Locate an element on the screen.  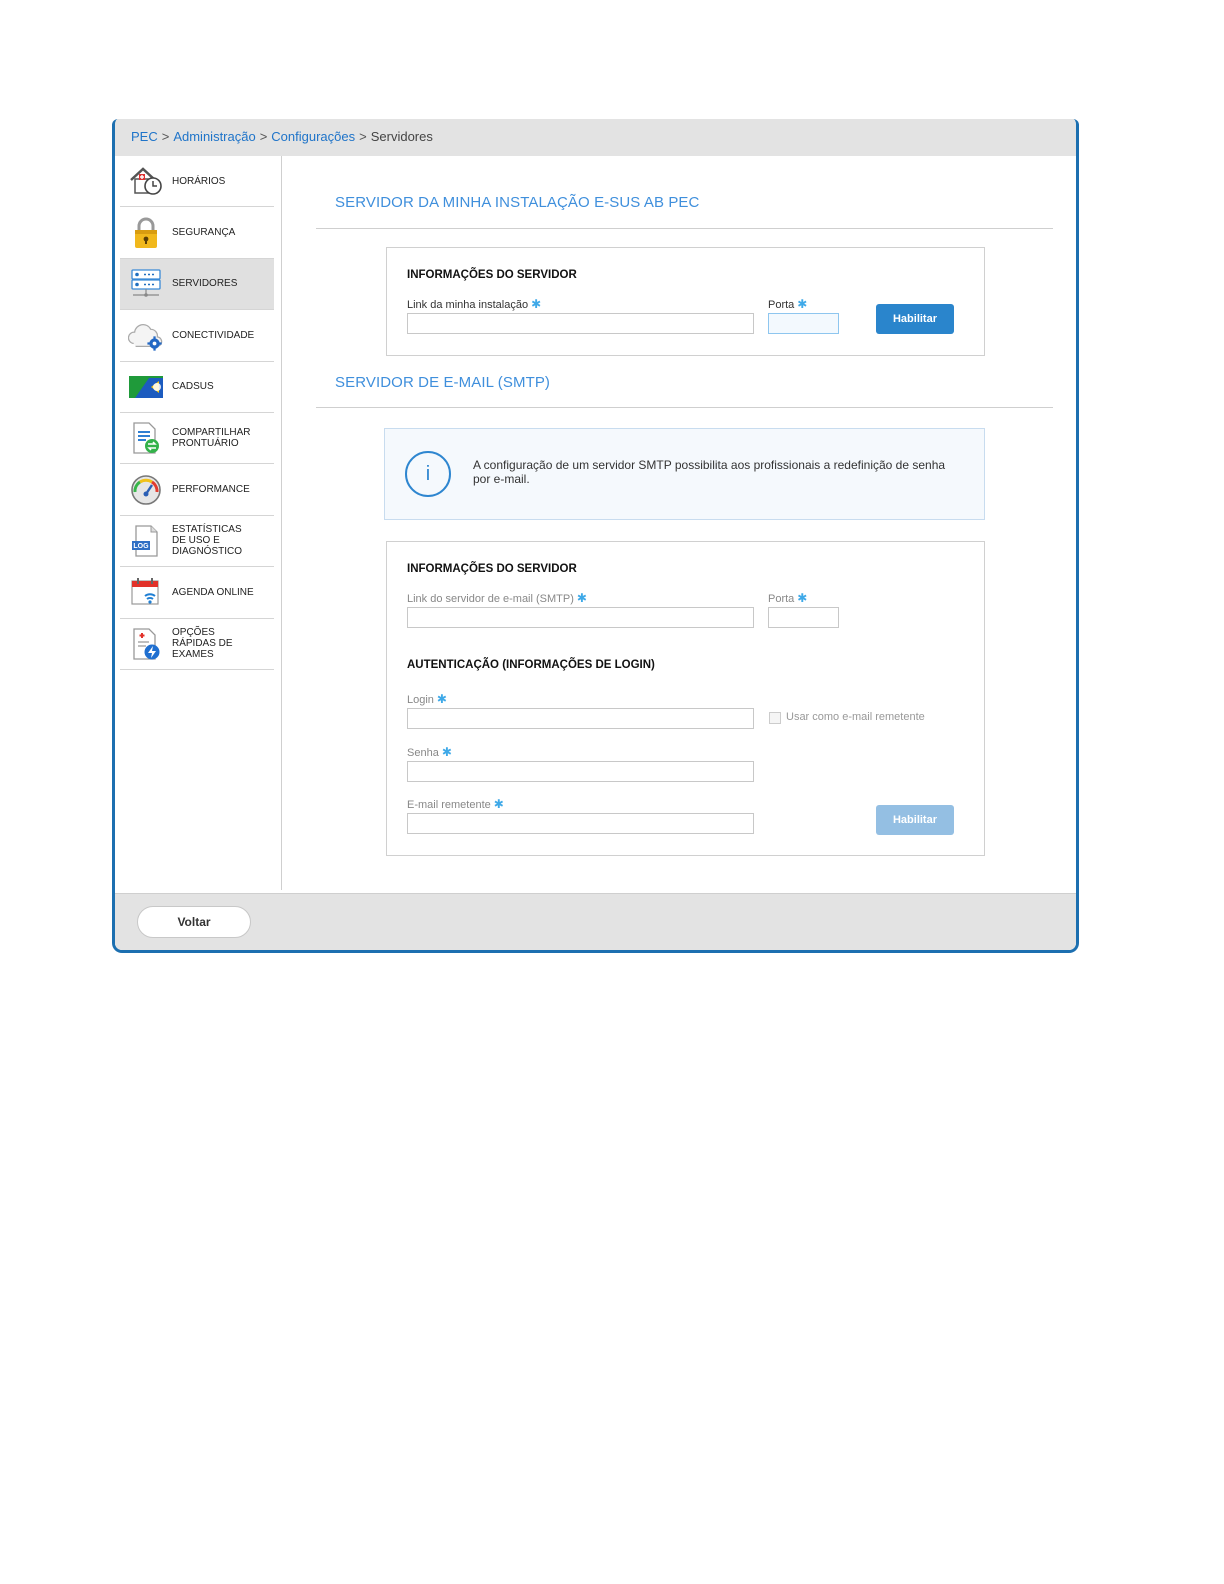
sidebar-item-label: AGENDA ONLINE is located at coordinates (213, 592).